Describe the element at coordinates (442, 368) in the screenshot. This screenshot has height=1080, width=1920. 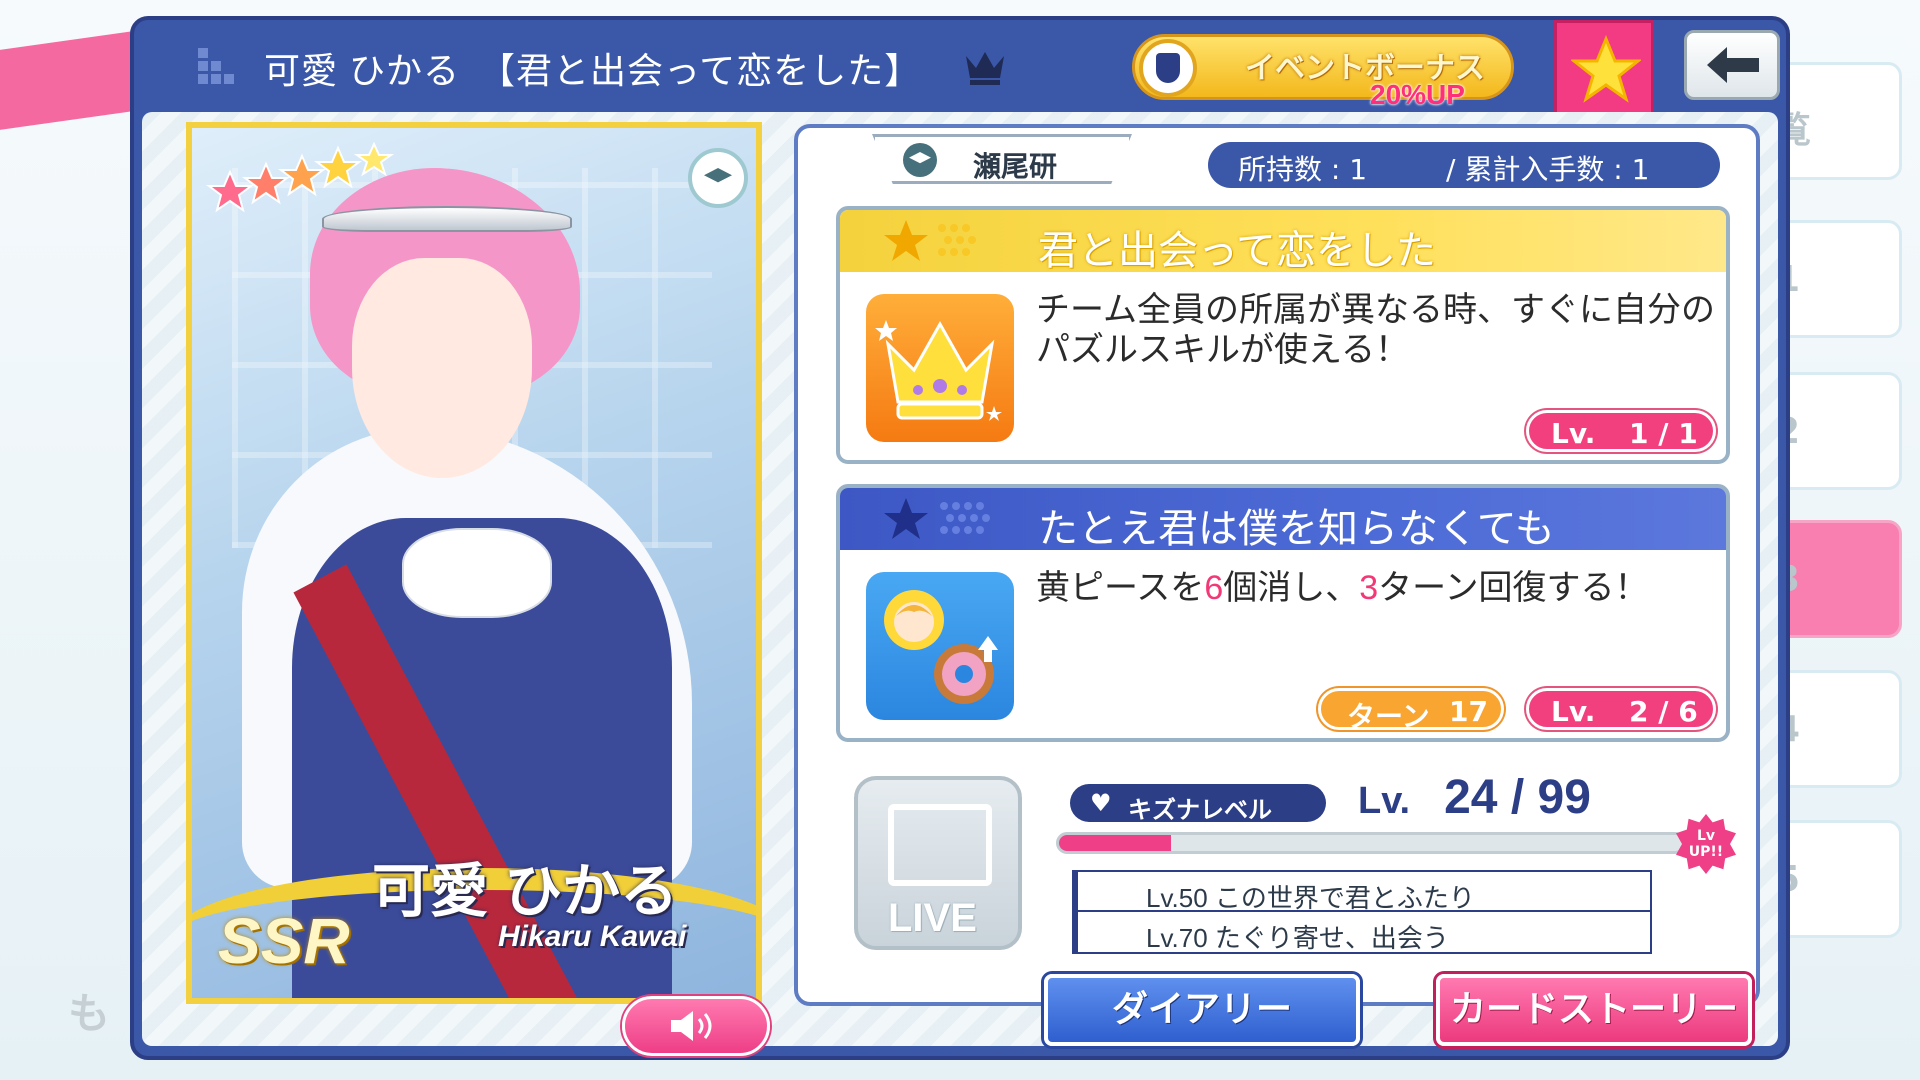
I see `character-face` at that location.